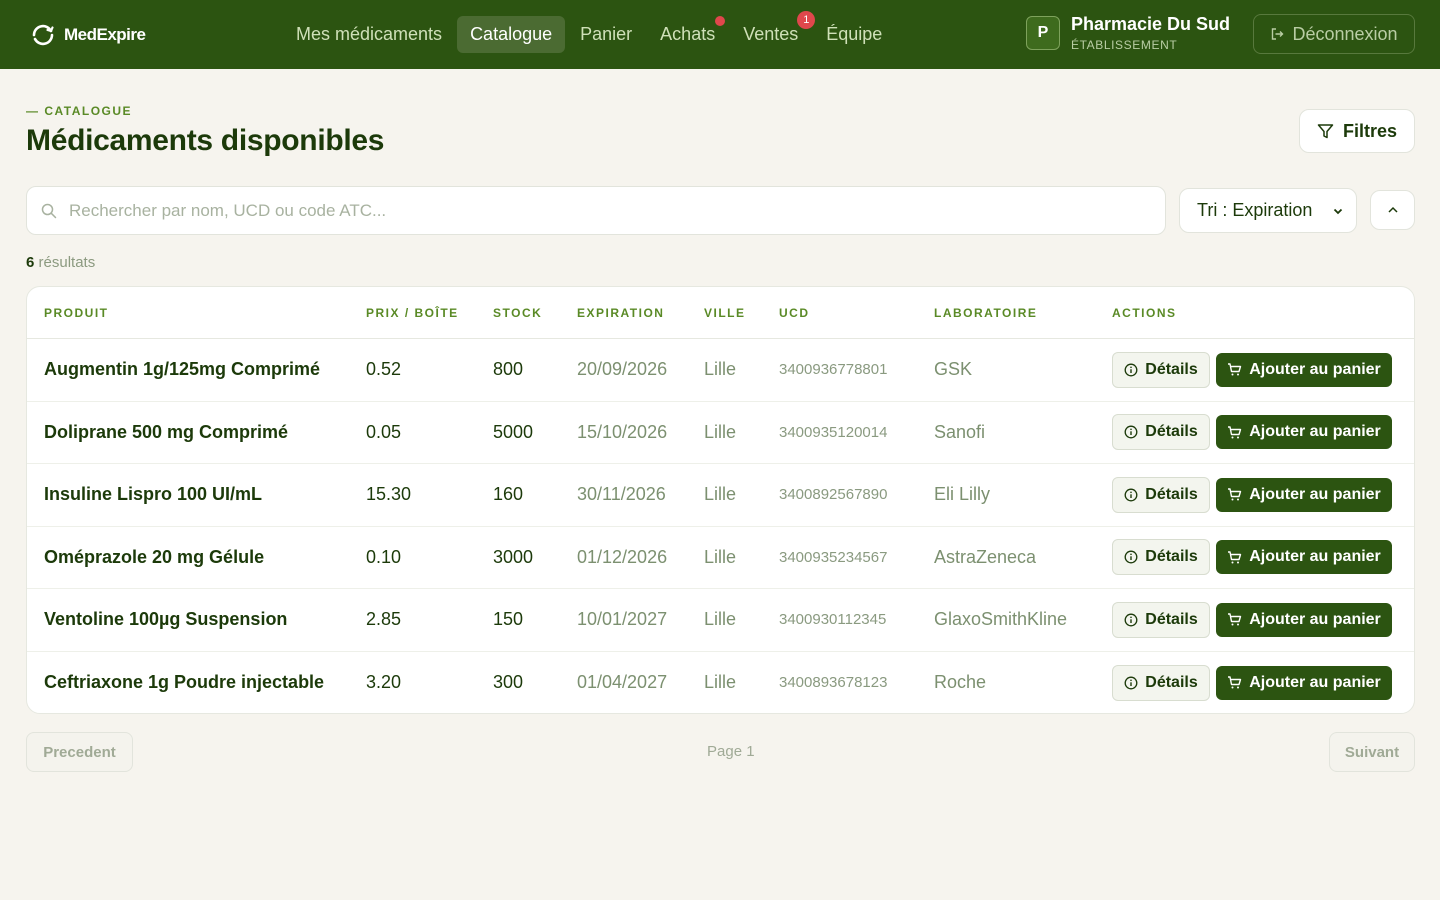  Describe the element at coordinates (508, 369) in the screenshot. I see `cell-stock: 800` at that location.